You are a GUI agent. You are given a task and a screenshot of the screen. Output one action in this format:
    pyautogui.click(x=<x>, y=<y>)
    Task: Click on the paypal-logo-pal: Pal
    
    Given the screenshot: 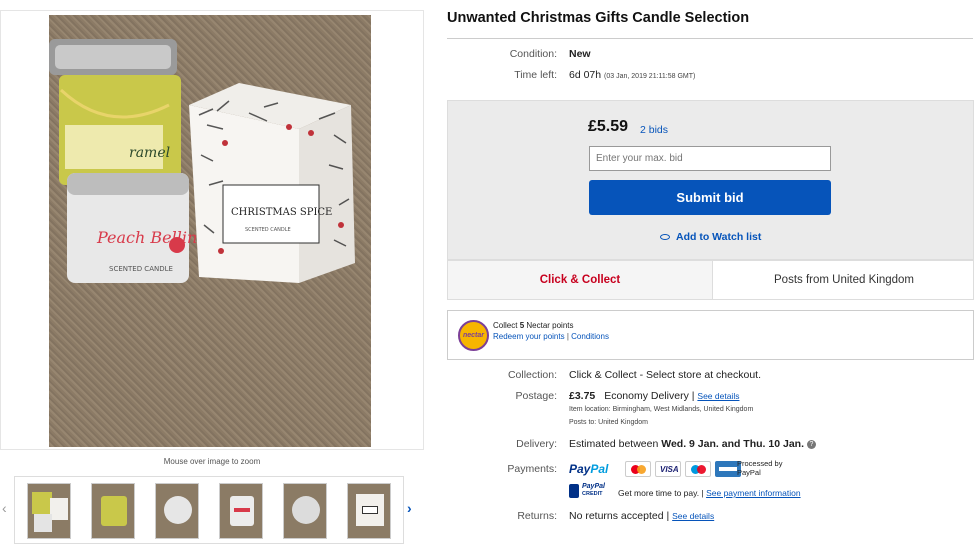 What is the action you would take?
    pyautogui.click(x=599, y=469)
    